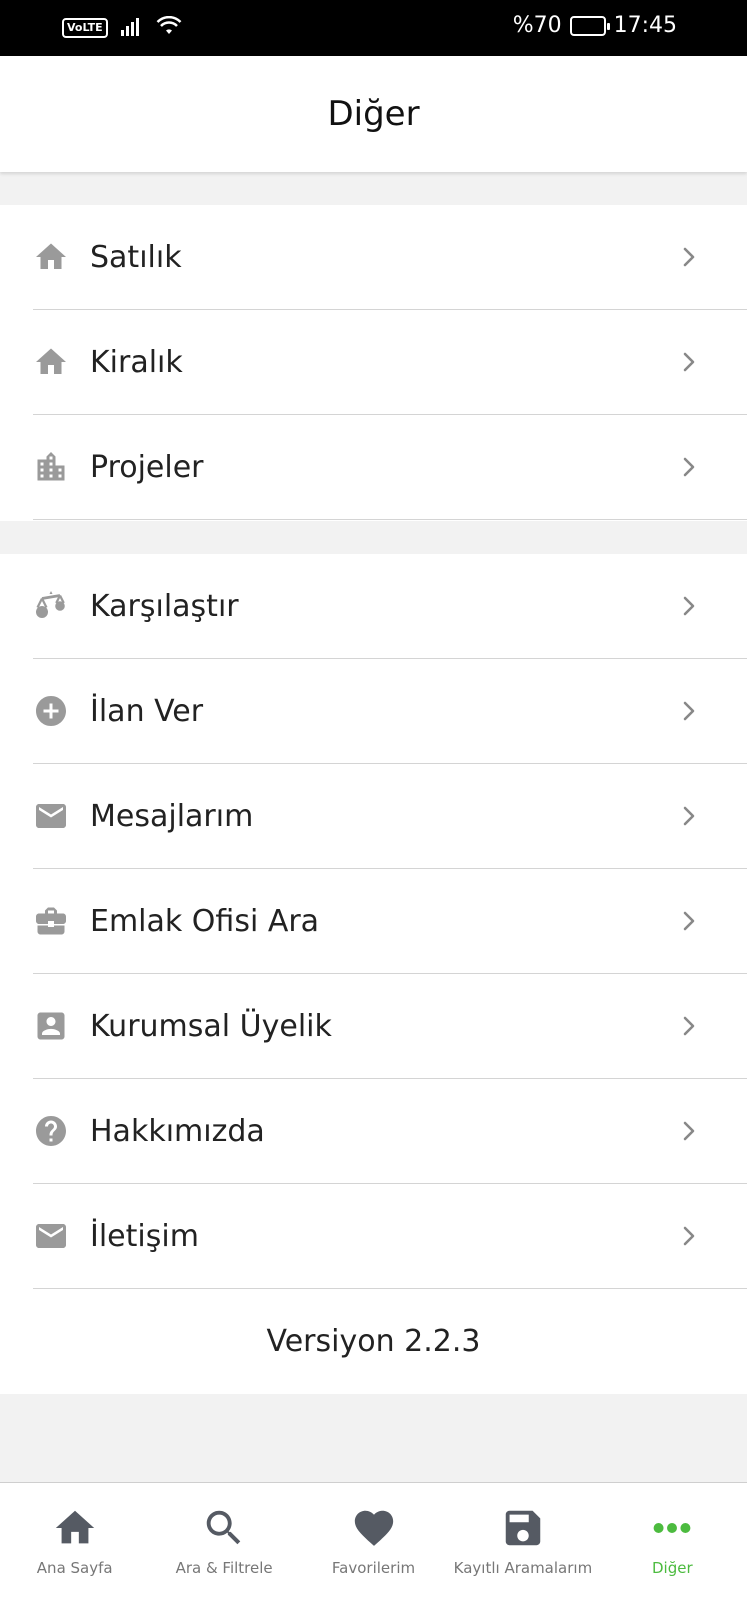  I want to click on header: Diğer, so click(373, 114).